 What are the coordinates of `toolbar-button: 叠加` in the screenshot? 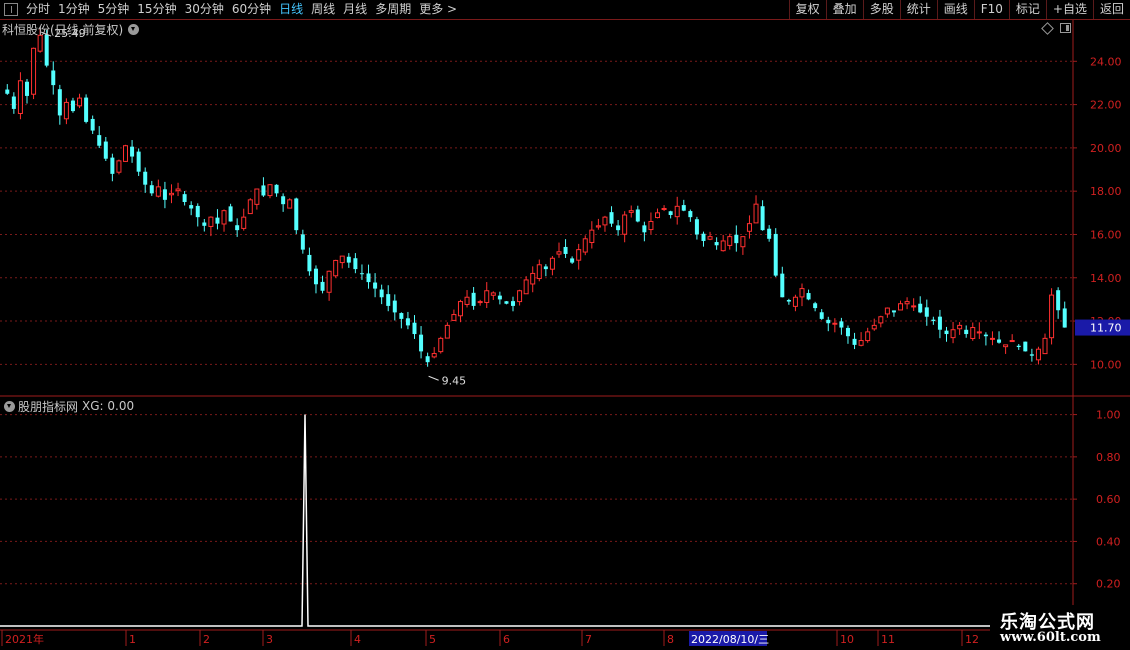 It's located at (844, 9).